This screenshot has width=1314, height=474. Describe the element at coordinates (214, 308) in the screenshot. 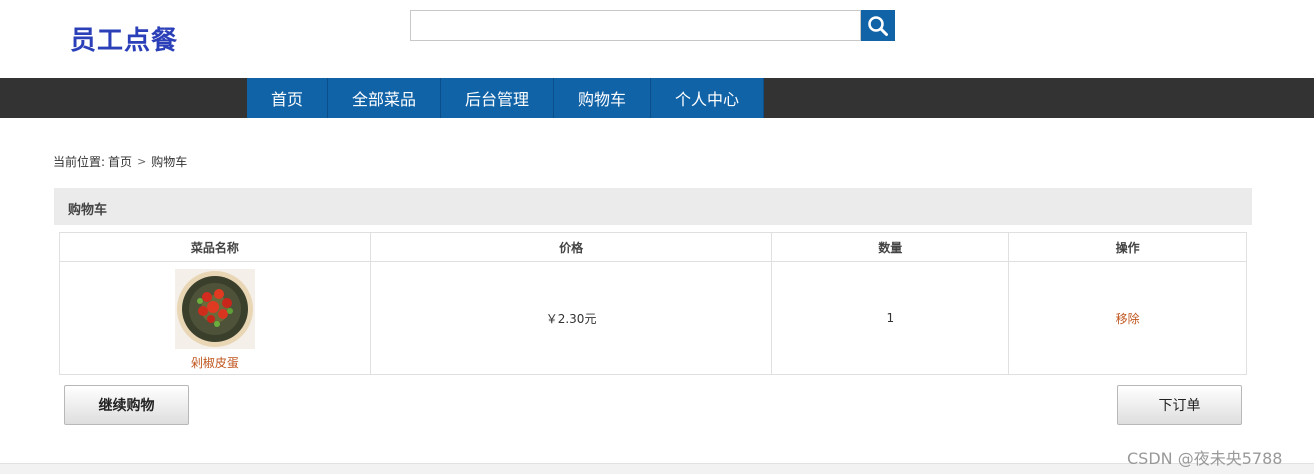

I see `dish-image` at that location.